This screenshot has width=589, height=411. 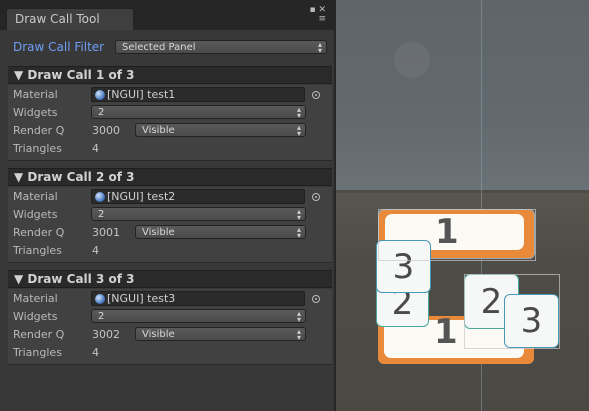 What do you see at coordinates (446, 332) in the screenshot?
I see `sprite-label: 1` at bounding box center [446, 332].